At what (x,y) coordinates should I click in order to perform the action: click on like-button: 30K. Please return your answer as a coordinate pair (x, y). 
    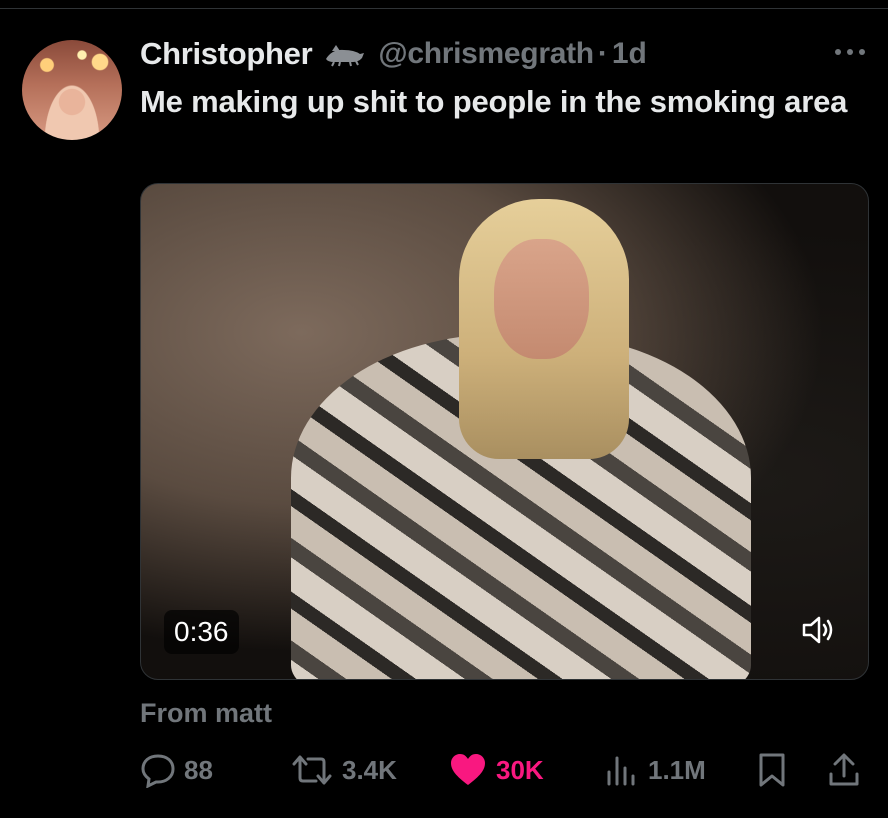
    Looking at the image, I should click on (496, 770).